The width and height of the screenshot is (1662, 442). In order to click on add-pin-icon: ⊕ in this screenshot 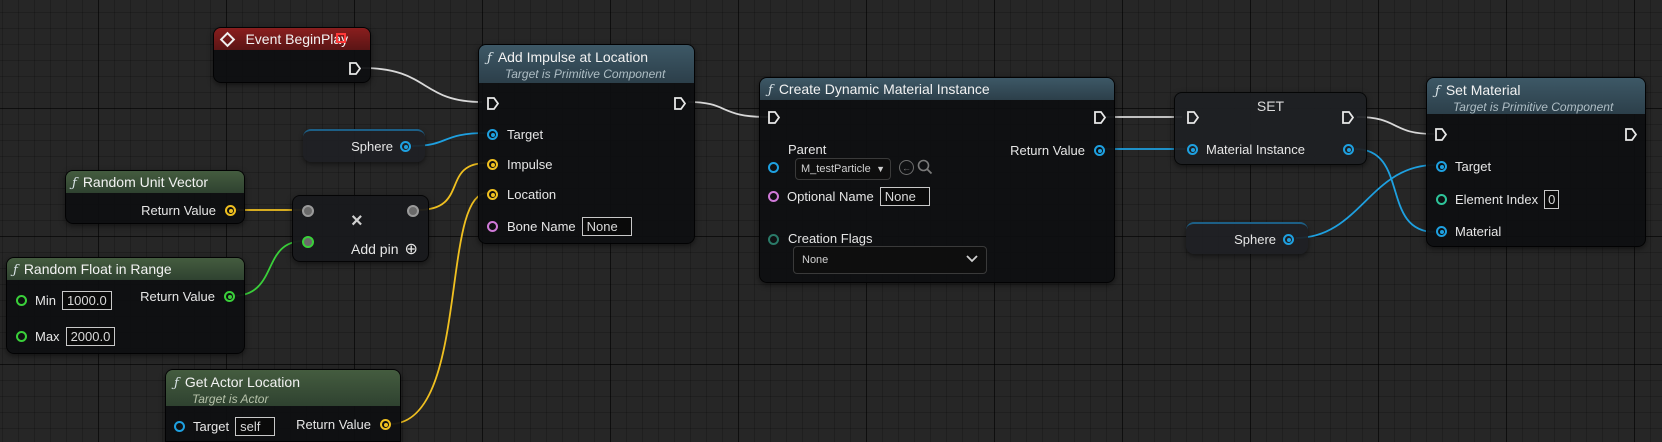, I will do `click(410, 249)`.